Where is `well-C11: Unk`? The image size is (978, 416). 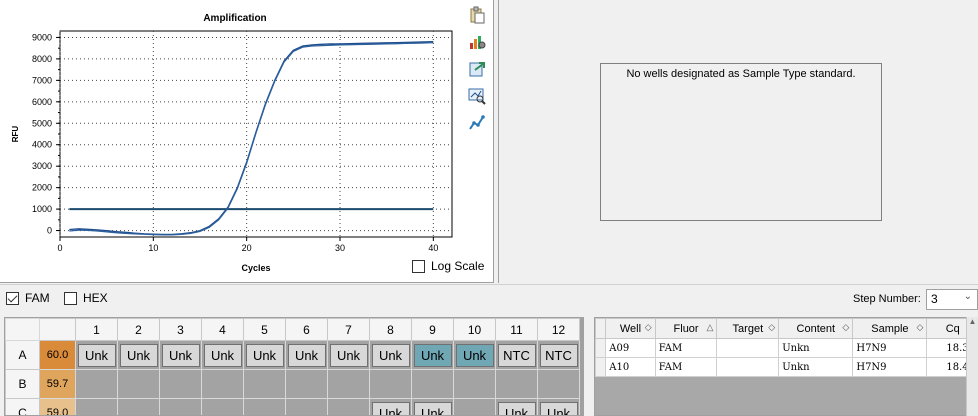
well-C11: Unk is located at coordinates (516, 408).